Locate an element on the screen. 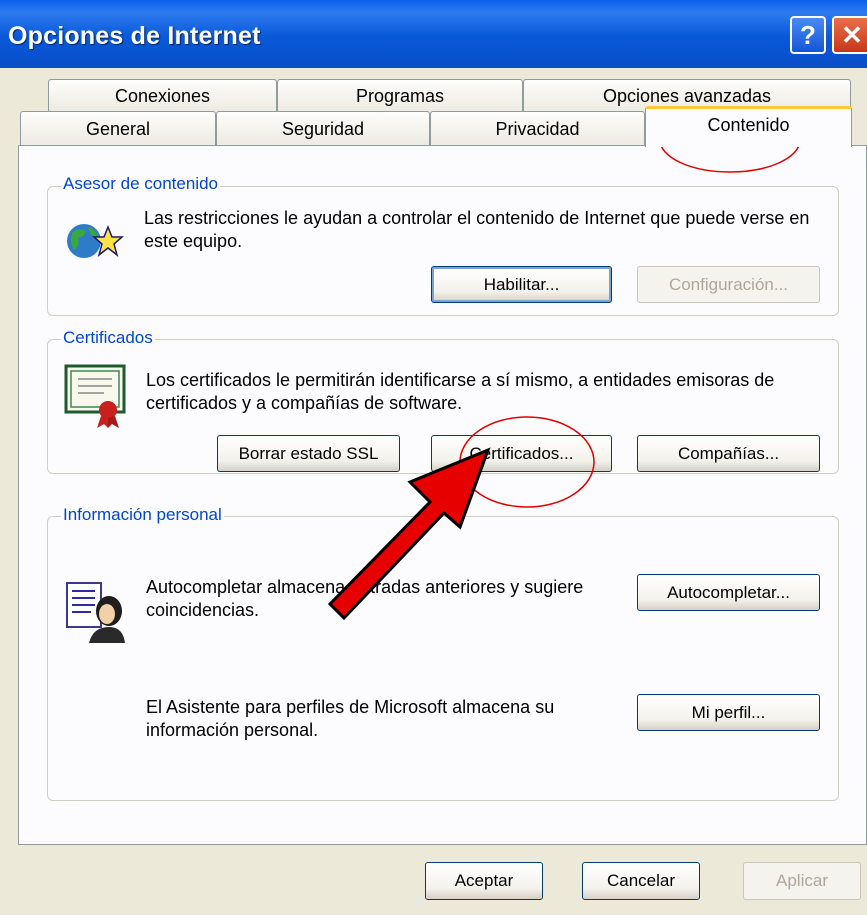 The image size is (867, 915). tab-programas: Programas is located at coordinates (400, 95).